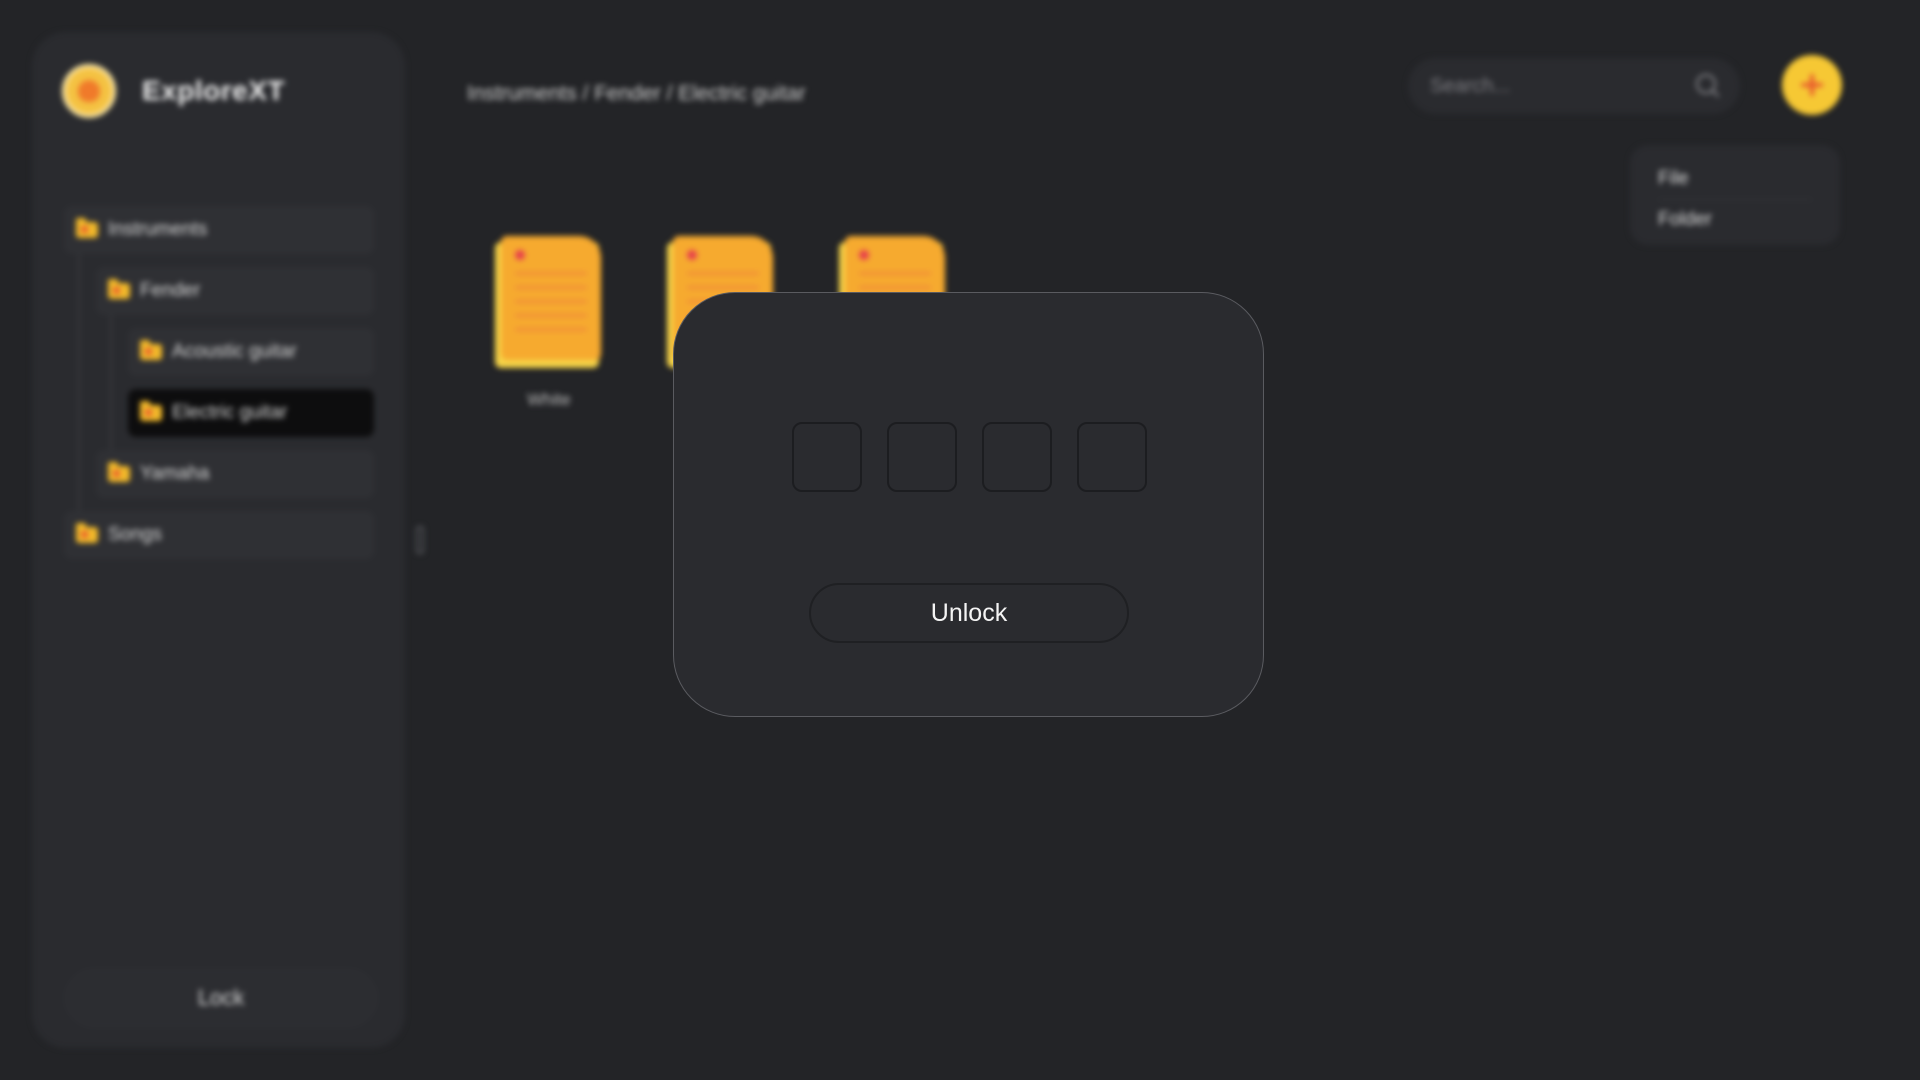 This screenshot has height=1080, width=1920. Describe the element at coordinates (219, 230) in the screenshot. I see `sidebar-item-instruments: Instruments` at that location.